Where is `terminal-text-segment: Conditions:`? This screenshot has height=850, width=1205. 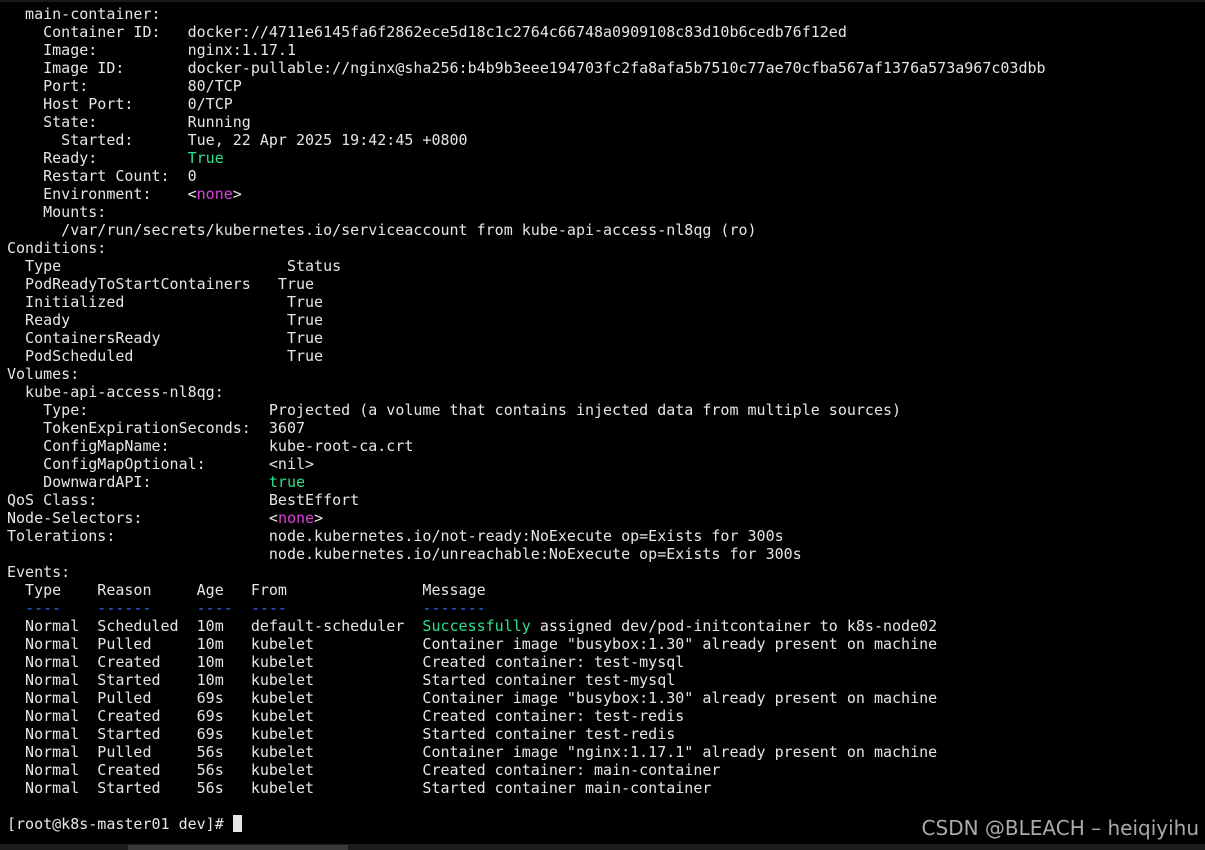
terminal-text-segment: Conditions: is located at coordinates (57, 248).